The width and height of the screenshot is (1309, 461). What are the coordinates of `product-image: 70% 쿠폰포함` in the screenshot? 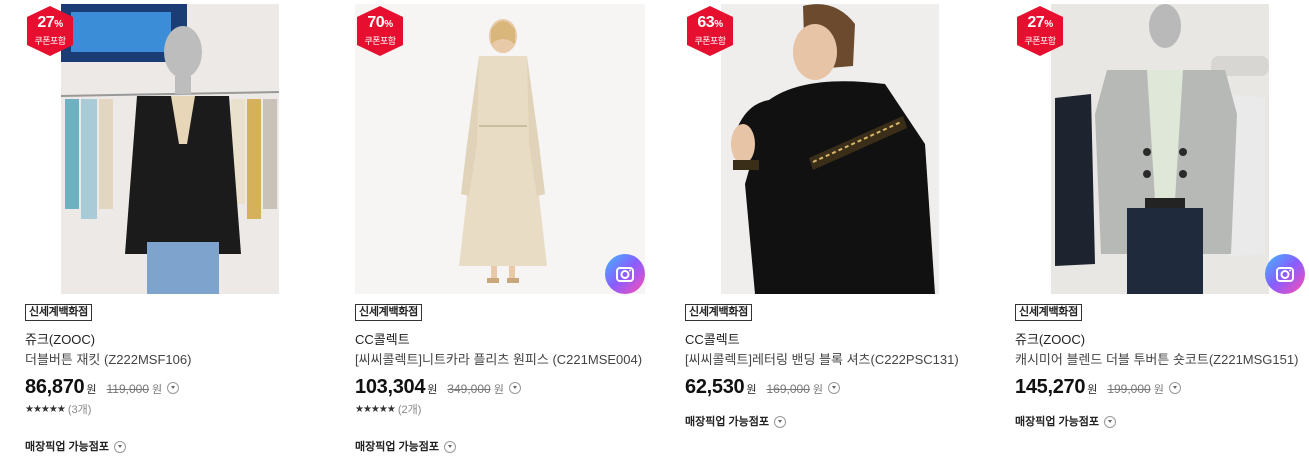 It's located at (500, 149).